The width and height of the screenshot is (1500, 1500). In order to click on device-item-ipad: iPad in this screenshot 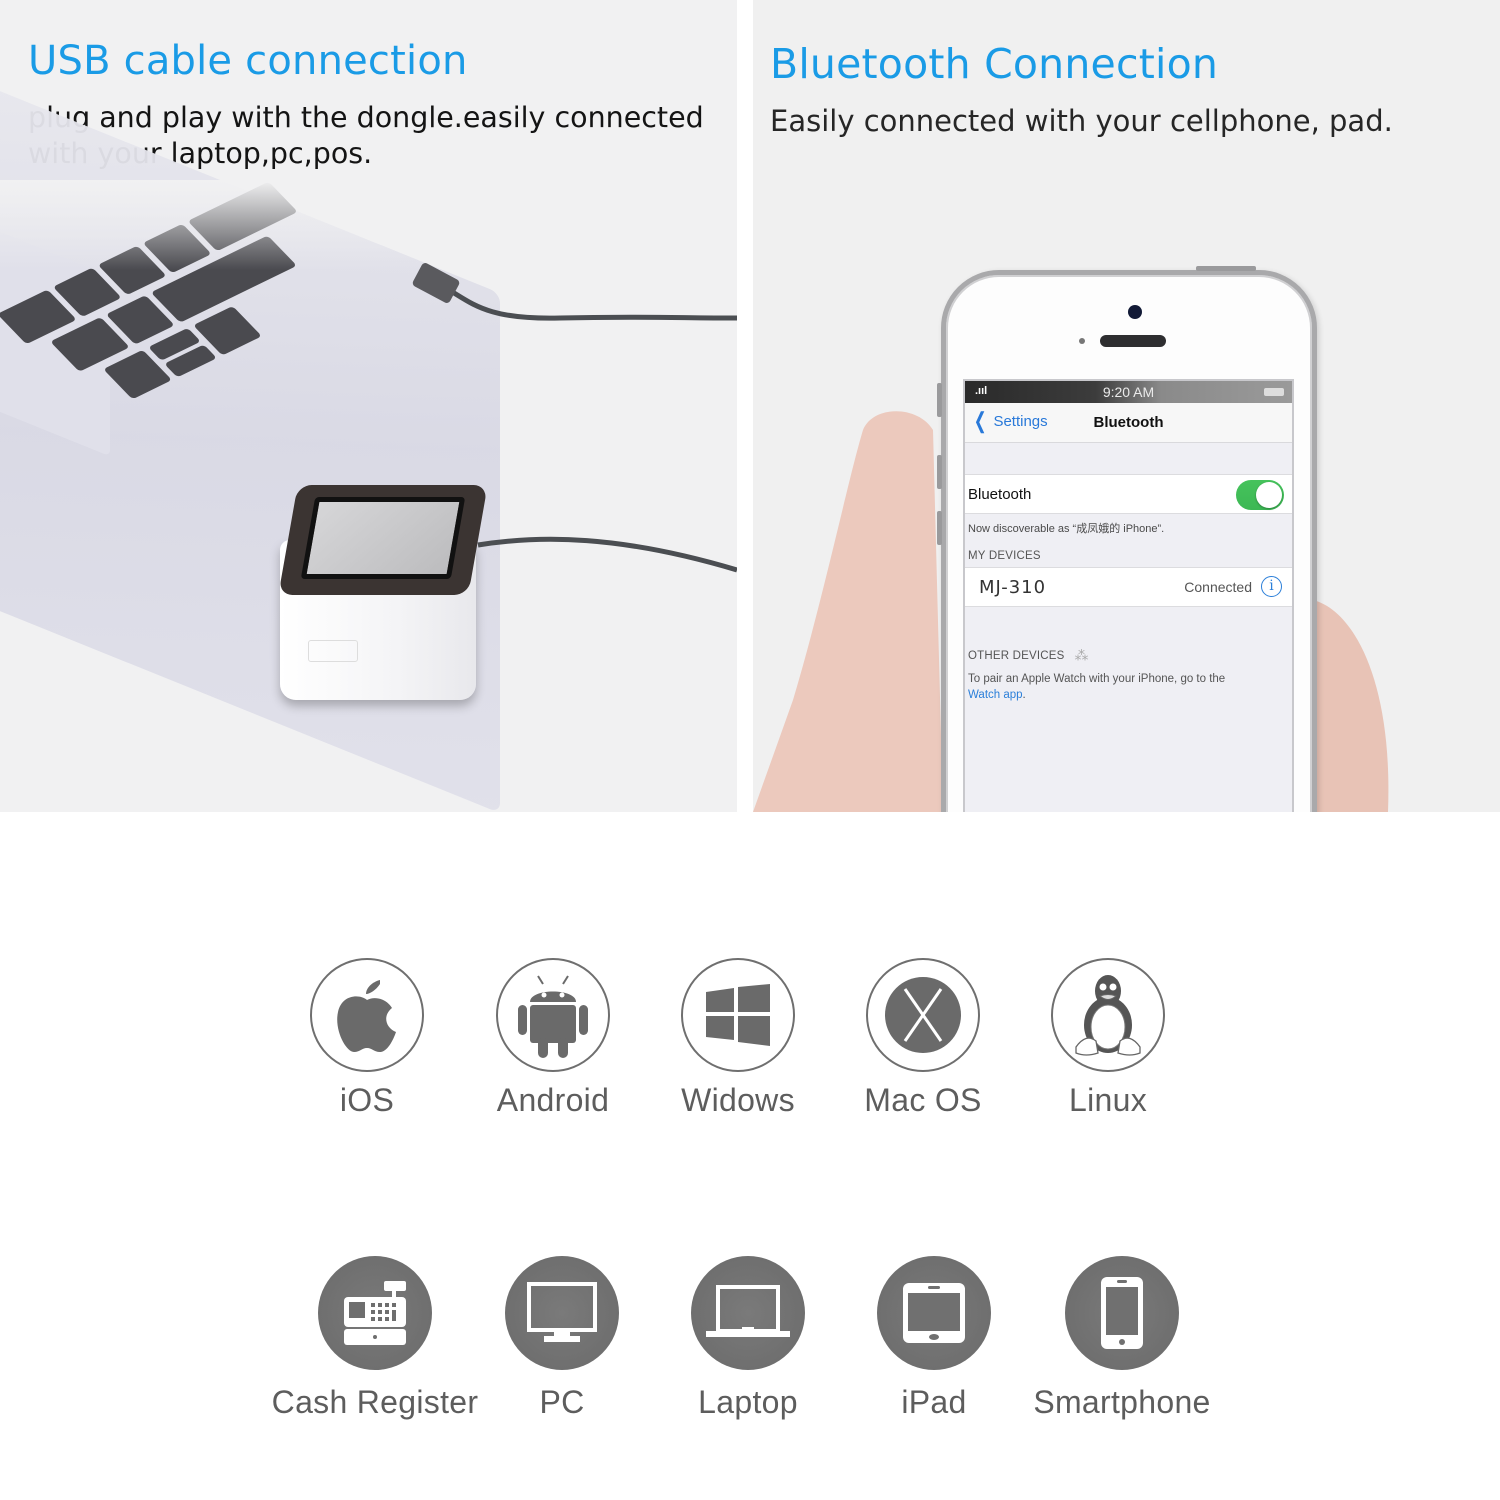, I will do `click(934, 1338)`.